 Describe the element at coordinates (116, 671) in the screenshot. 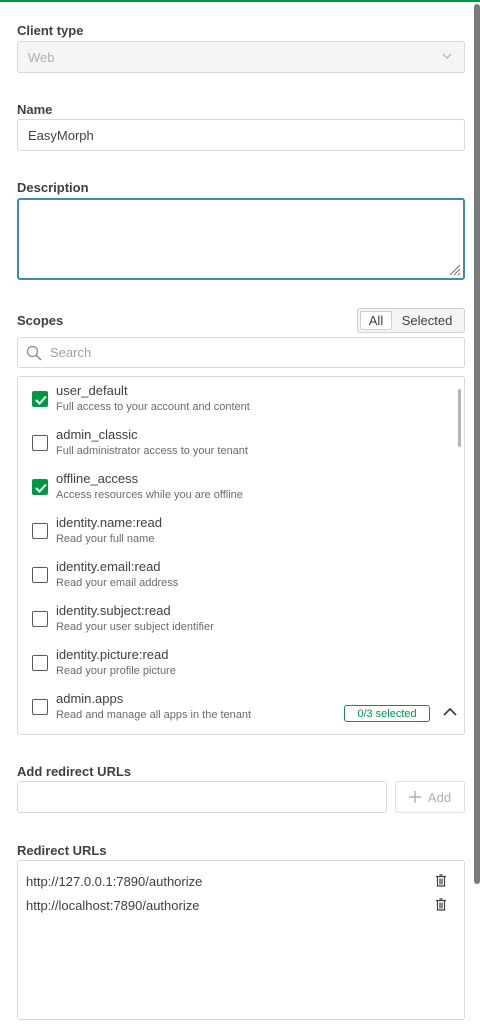

I see `scope-description: Read your profile picture` at that location.